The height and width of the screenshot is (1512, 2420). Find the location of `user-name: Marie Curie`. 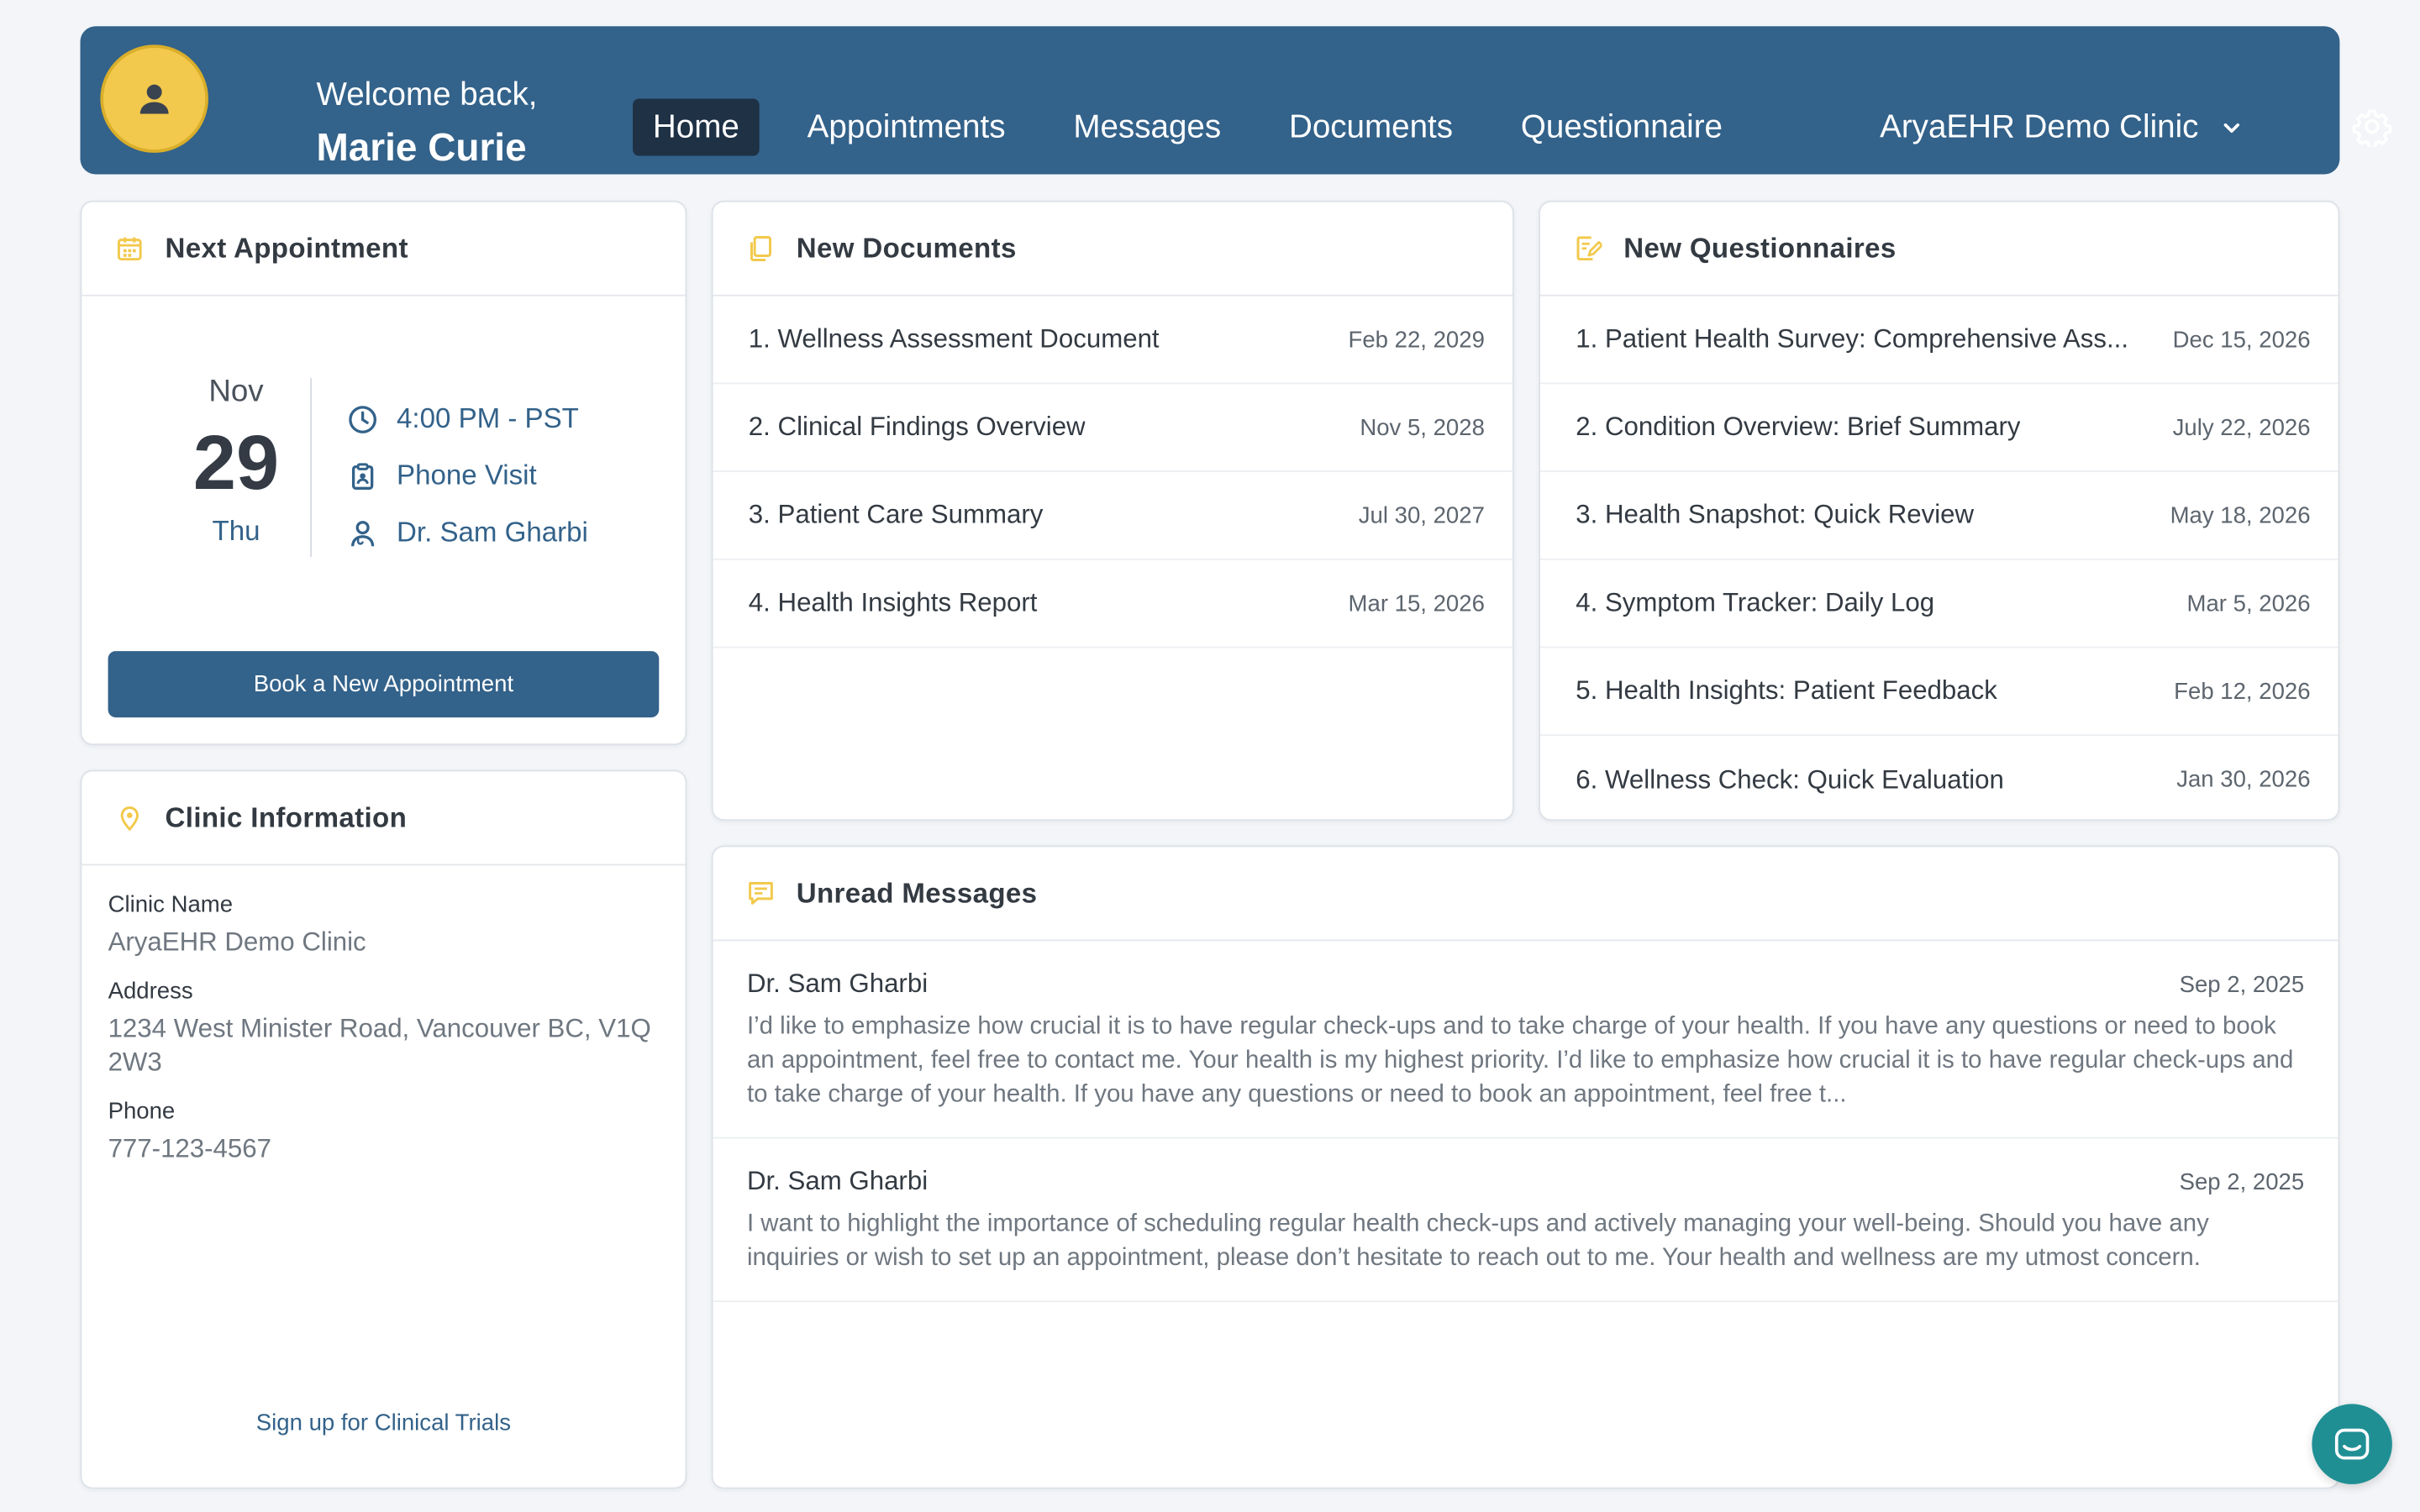

user-name: Marie Curie is located at coordinates (421, 148).